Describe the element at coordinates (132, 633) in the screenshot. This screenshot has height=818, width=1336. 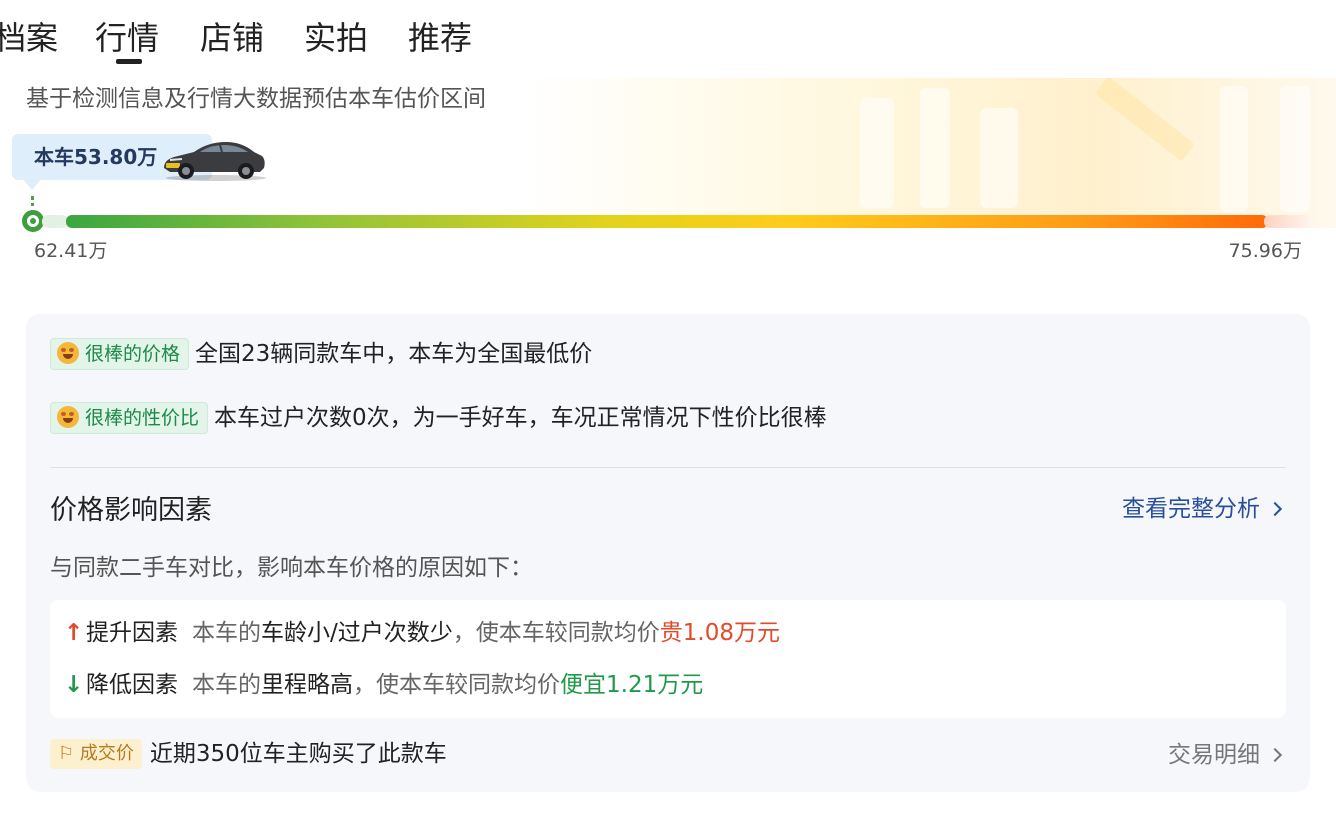
I see `factor-label: 提升因素` at that location.